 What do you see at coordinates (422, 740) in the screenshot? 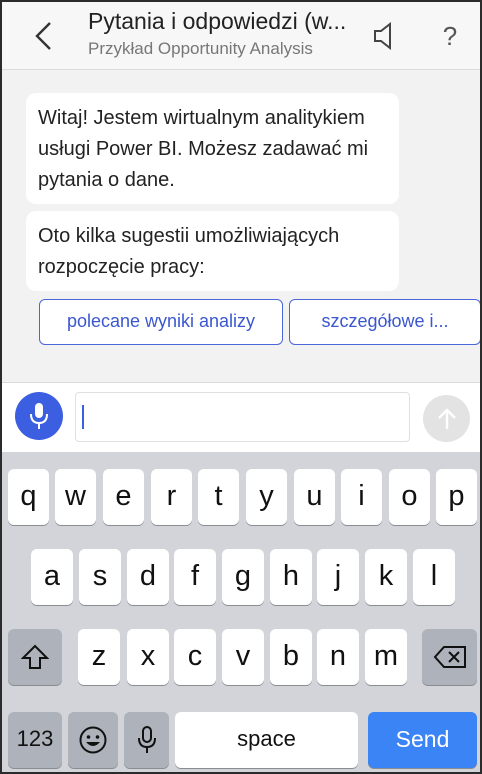
I see `send-key: Send` at bounding box center [422, 740].